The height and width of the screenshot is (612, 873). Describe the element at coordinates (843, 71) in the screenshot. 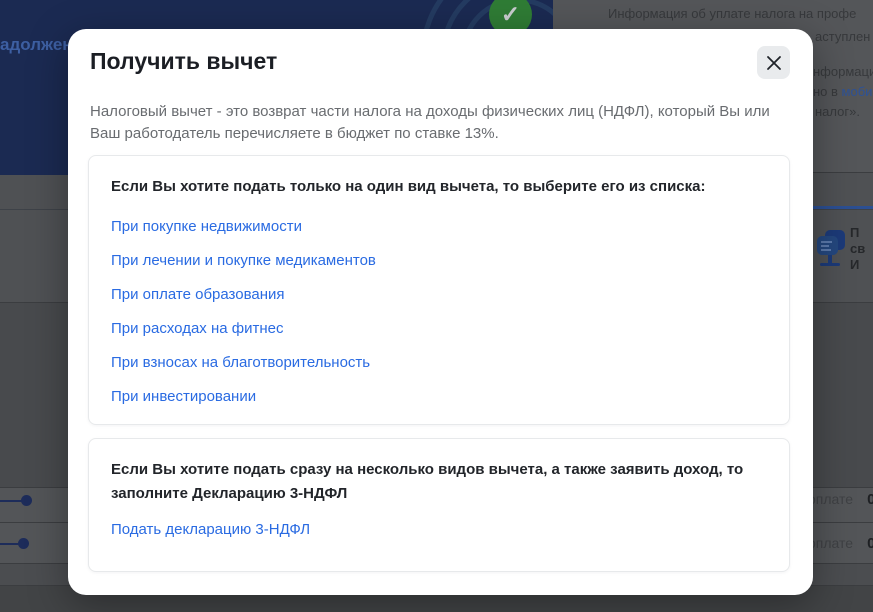

I see `background-text-fragment: нформаци` at that location.